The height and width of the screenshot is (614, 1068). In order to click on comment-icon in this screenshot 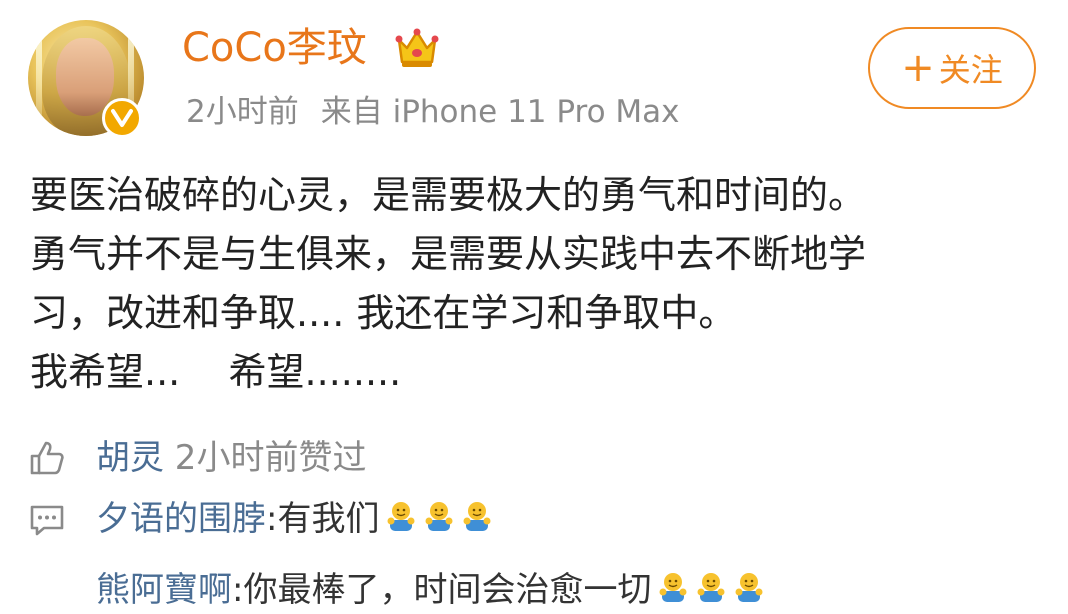, I will do `click(47, 520)`.